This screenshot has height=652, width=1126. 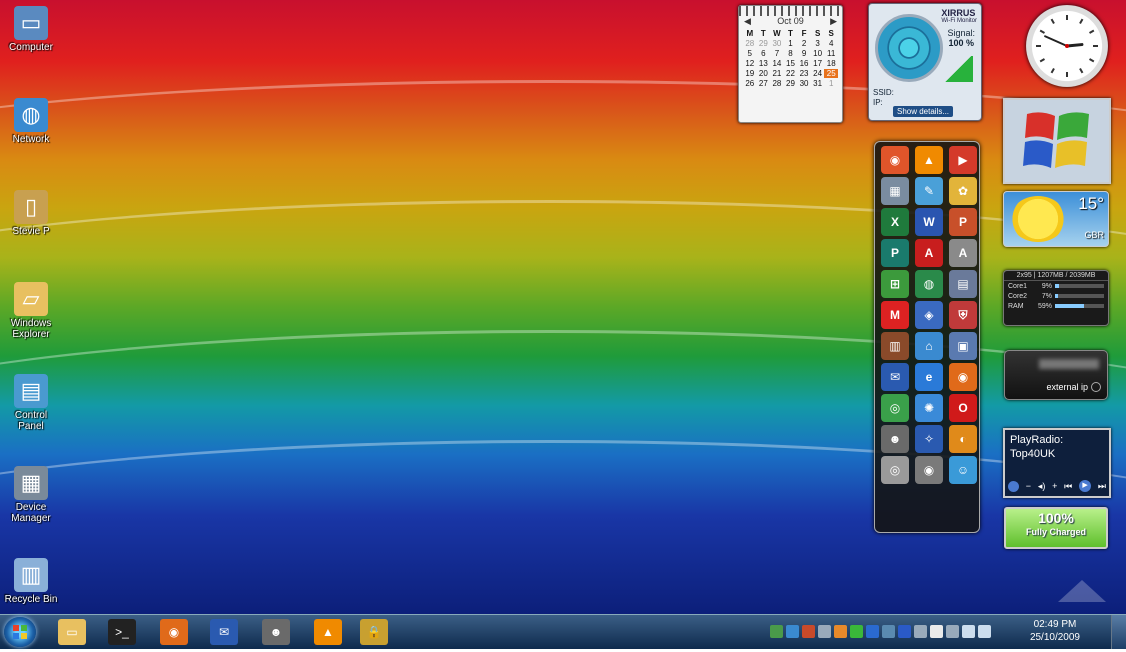 I want to click on calendar-day: 13, so click(x=764, y=63).